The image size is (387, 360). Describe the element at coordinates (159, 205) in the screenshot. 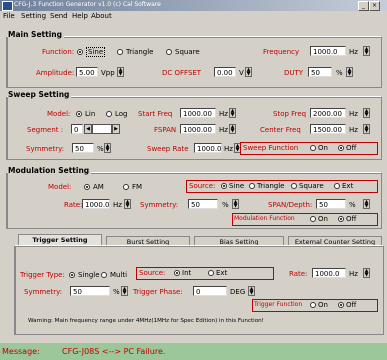

I see `mod-symmetry-label: Symmetry:` at that location.